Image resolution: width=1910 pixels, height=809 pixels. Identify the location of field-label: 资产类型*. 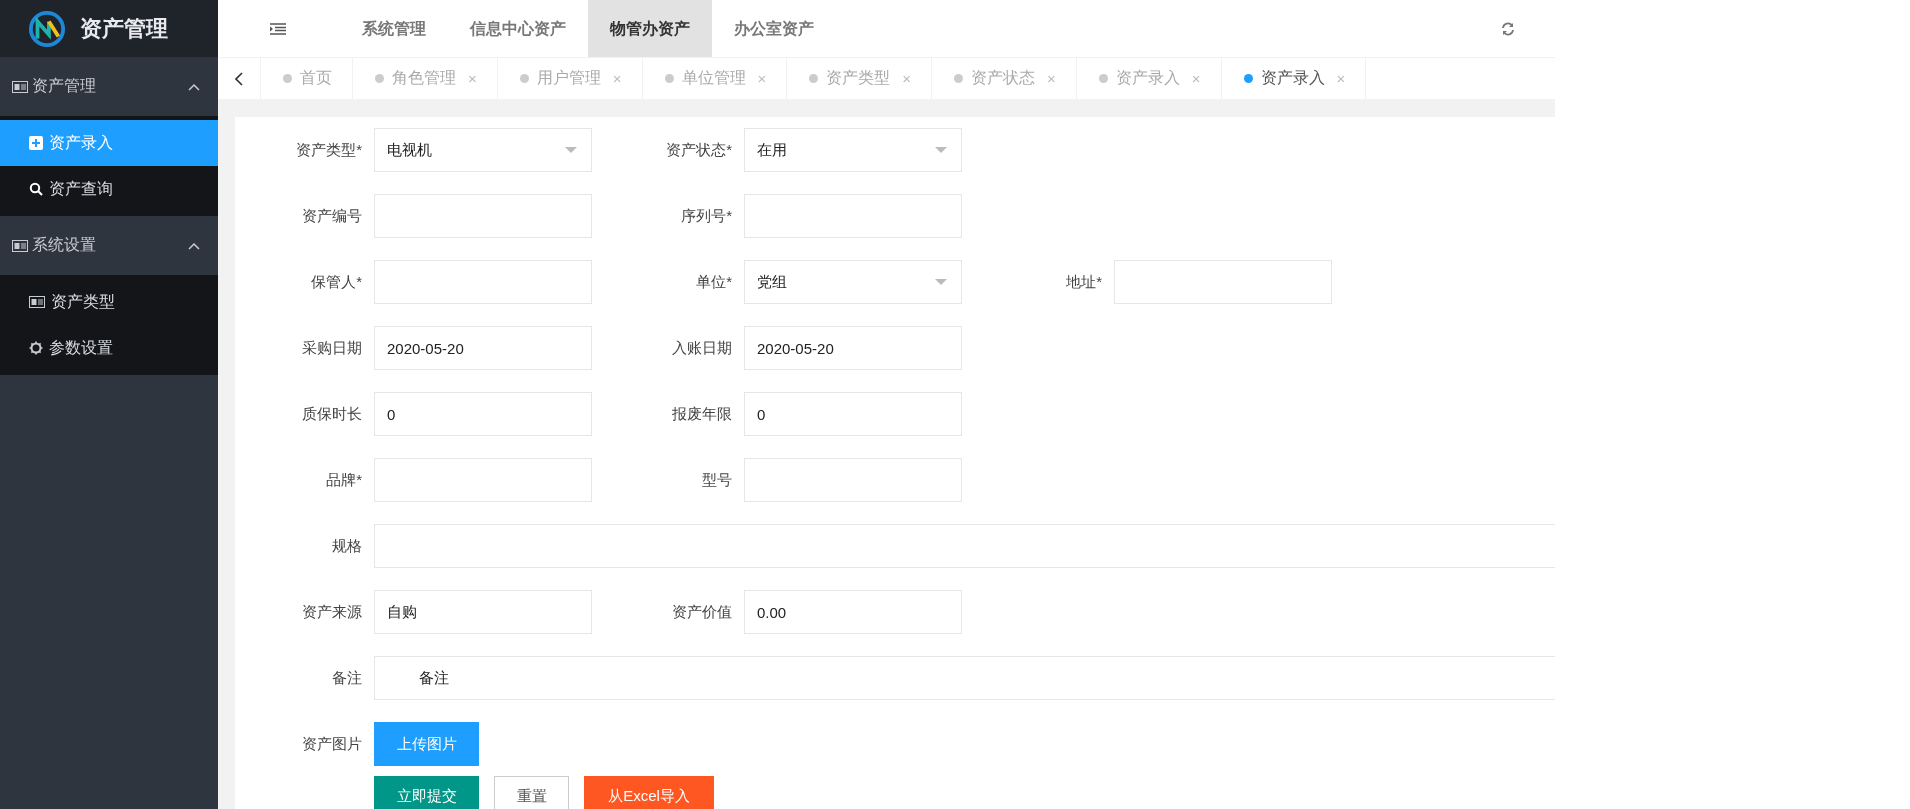
(329, 150).